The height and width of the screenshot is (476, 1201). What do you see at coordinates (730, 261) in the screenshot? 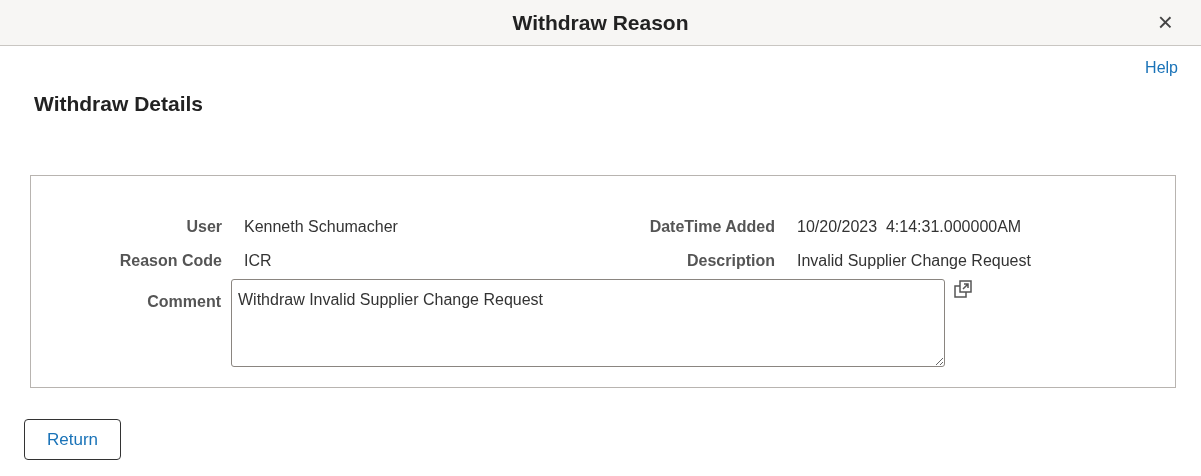
I see `field-label: Description` at bounding box center [730, 261].